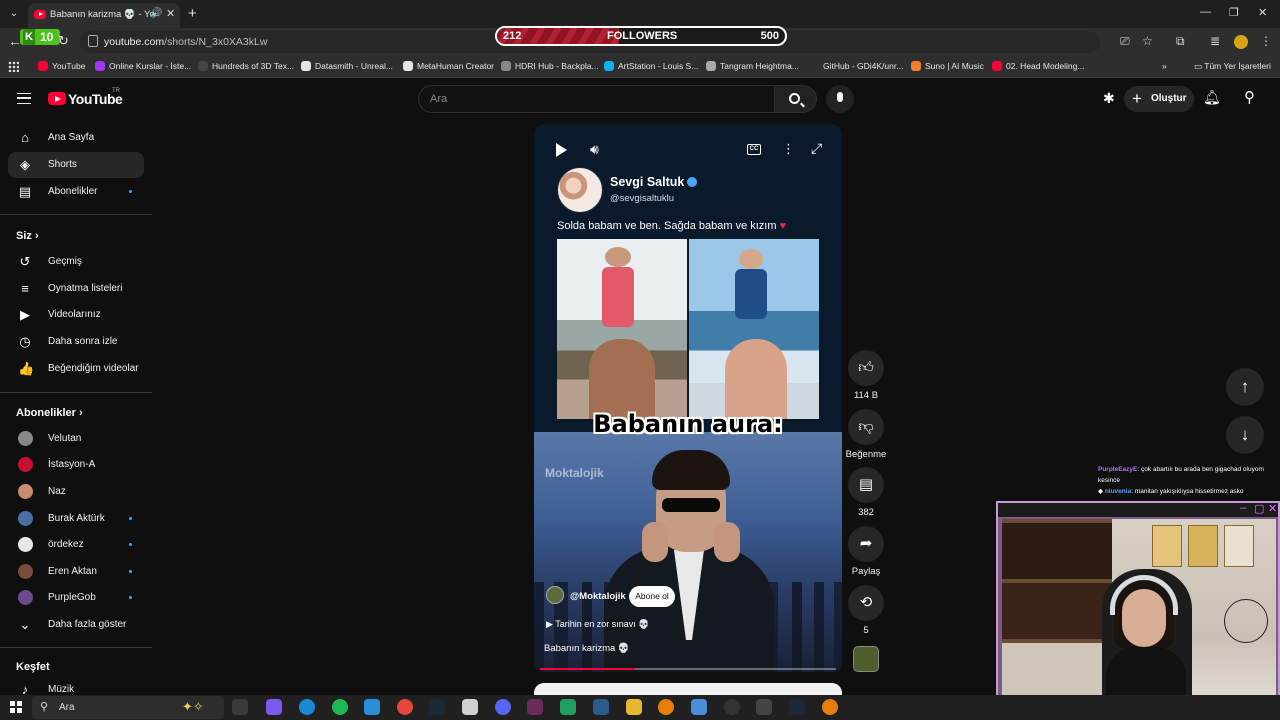  What do you see at coordinates (866, 603) in the screenshot?
I see `remix-icon: ⟲` at bounding box center [866, 603].